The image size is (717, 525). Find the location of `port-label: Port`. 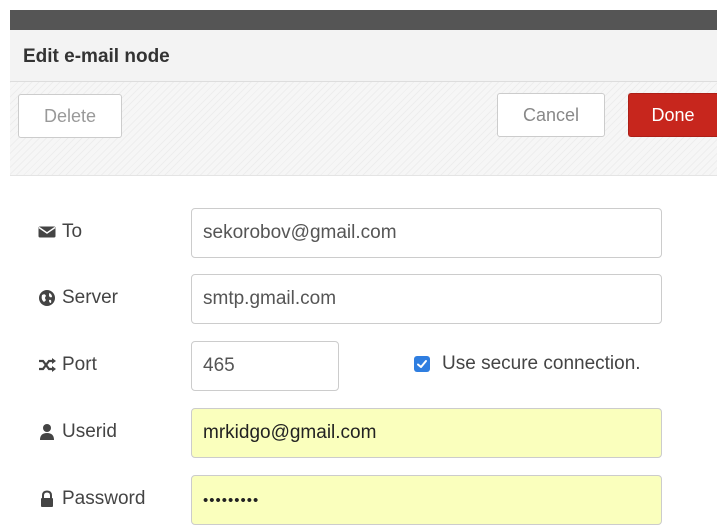

port-label: Port is located at coordinates (67, 365).